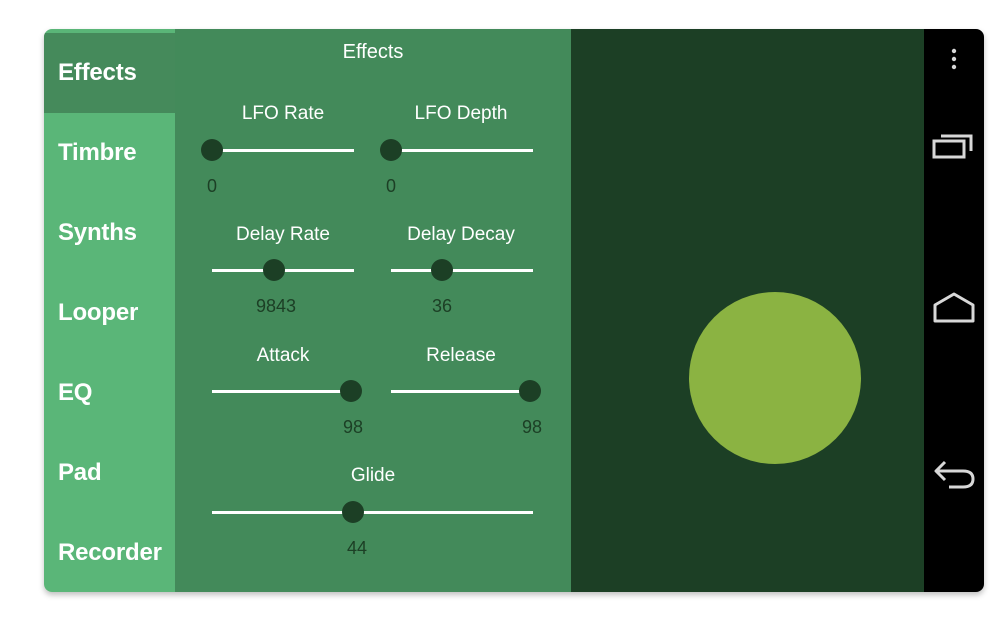 The height and width of the screenshot is (625, 1000). I want to click on lfo-depth-value: 0, so click(391, 186).